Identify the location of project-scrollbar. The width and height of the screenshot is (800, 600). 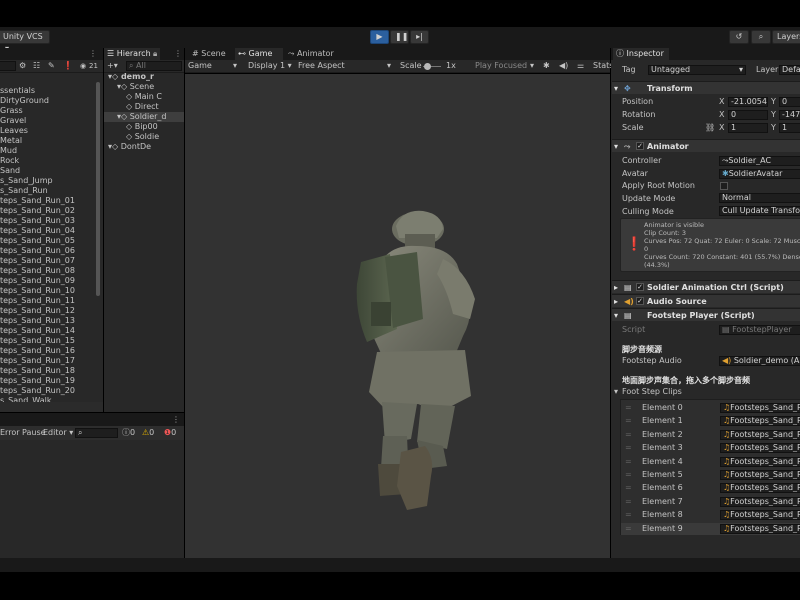
(98, 189).